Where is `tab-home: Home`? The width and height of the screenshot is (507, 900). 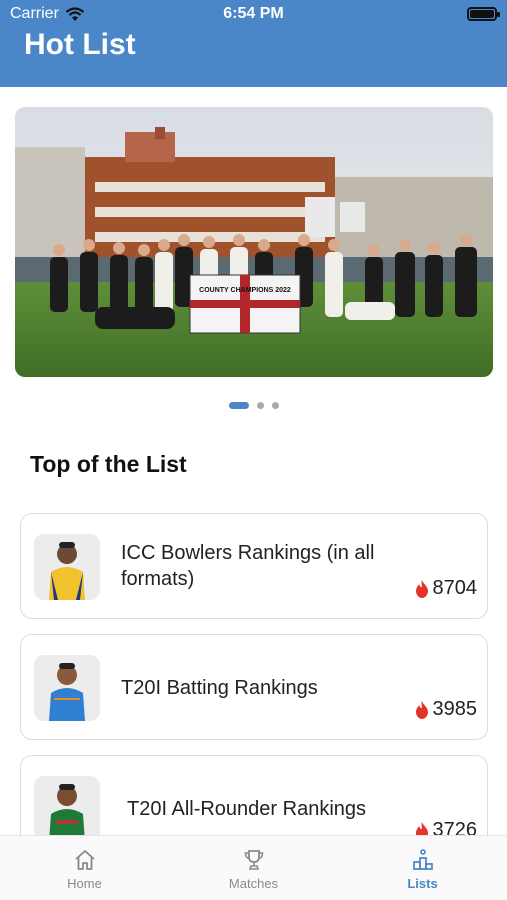
tab-home: Home is located at coordinates (84, 868).